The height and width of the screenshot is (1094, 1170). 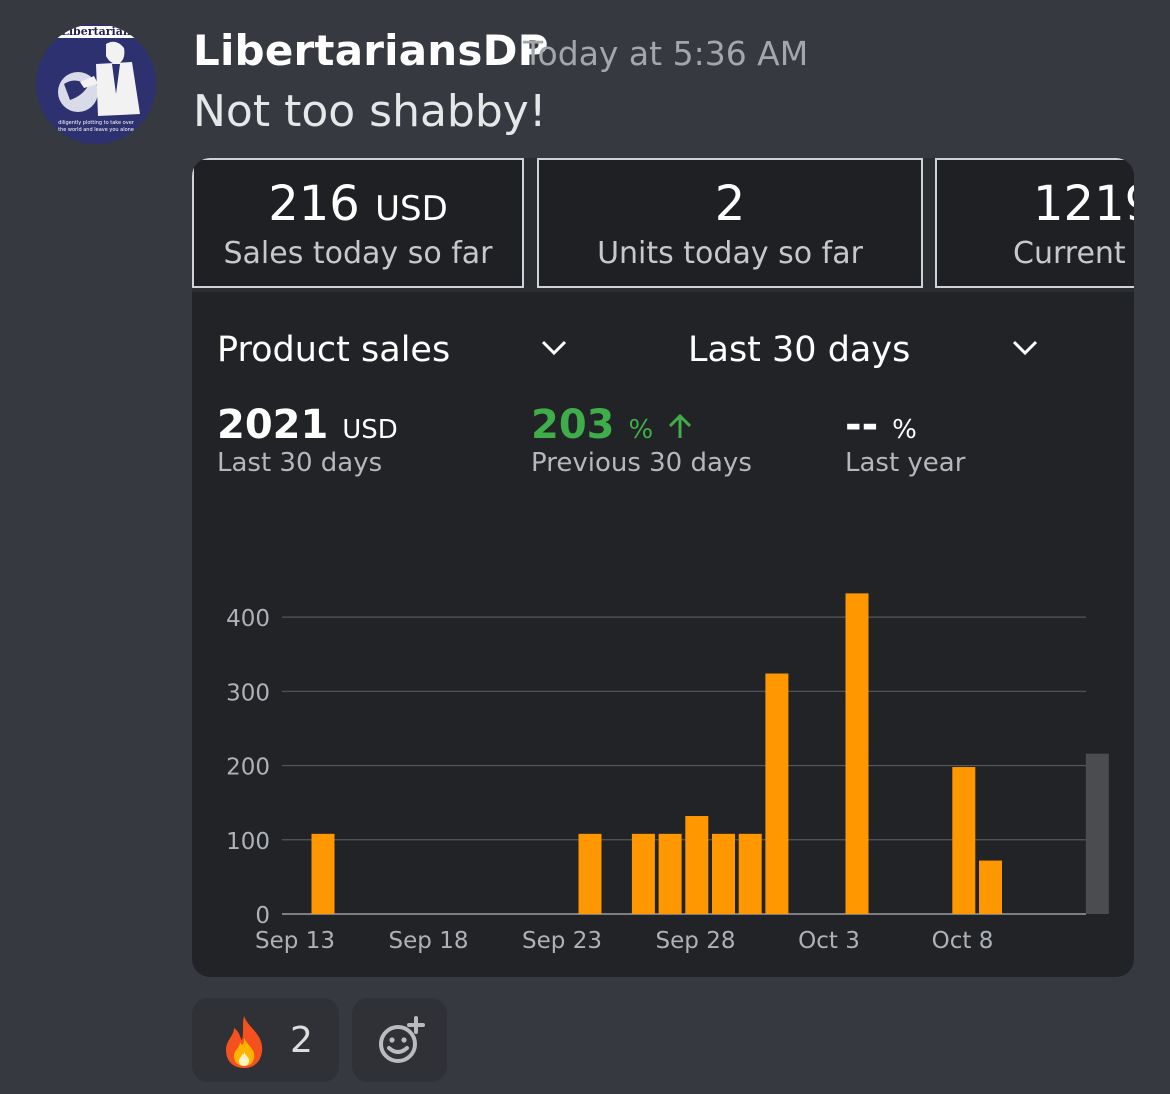 I want to click on metric-value: --, so click(x=862, y=425).